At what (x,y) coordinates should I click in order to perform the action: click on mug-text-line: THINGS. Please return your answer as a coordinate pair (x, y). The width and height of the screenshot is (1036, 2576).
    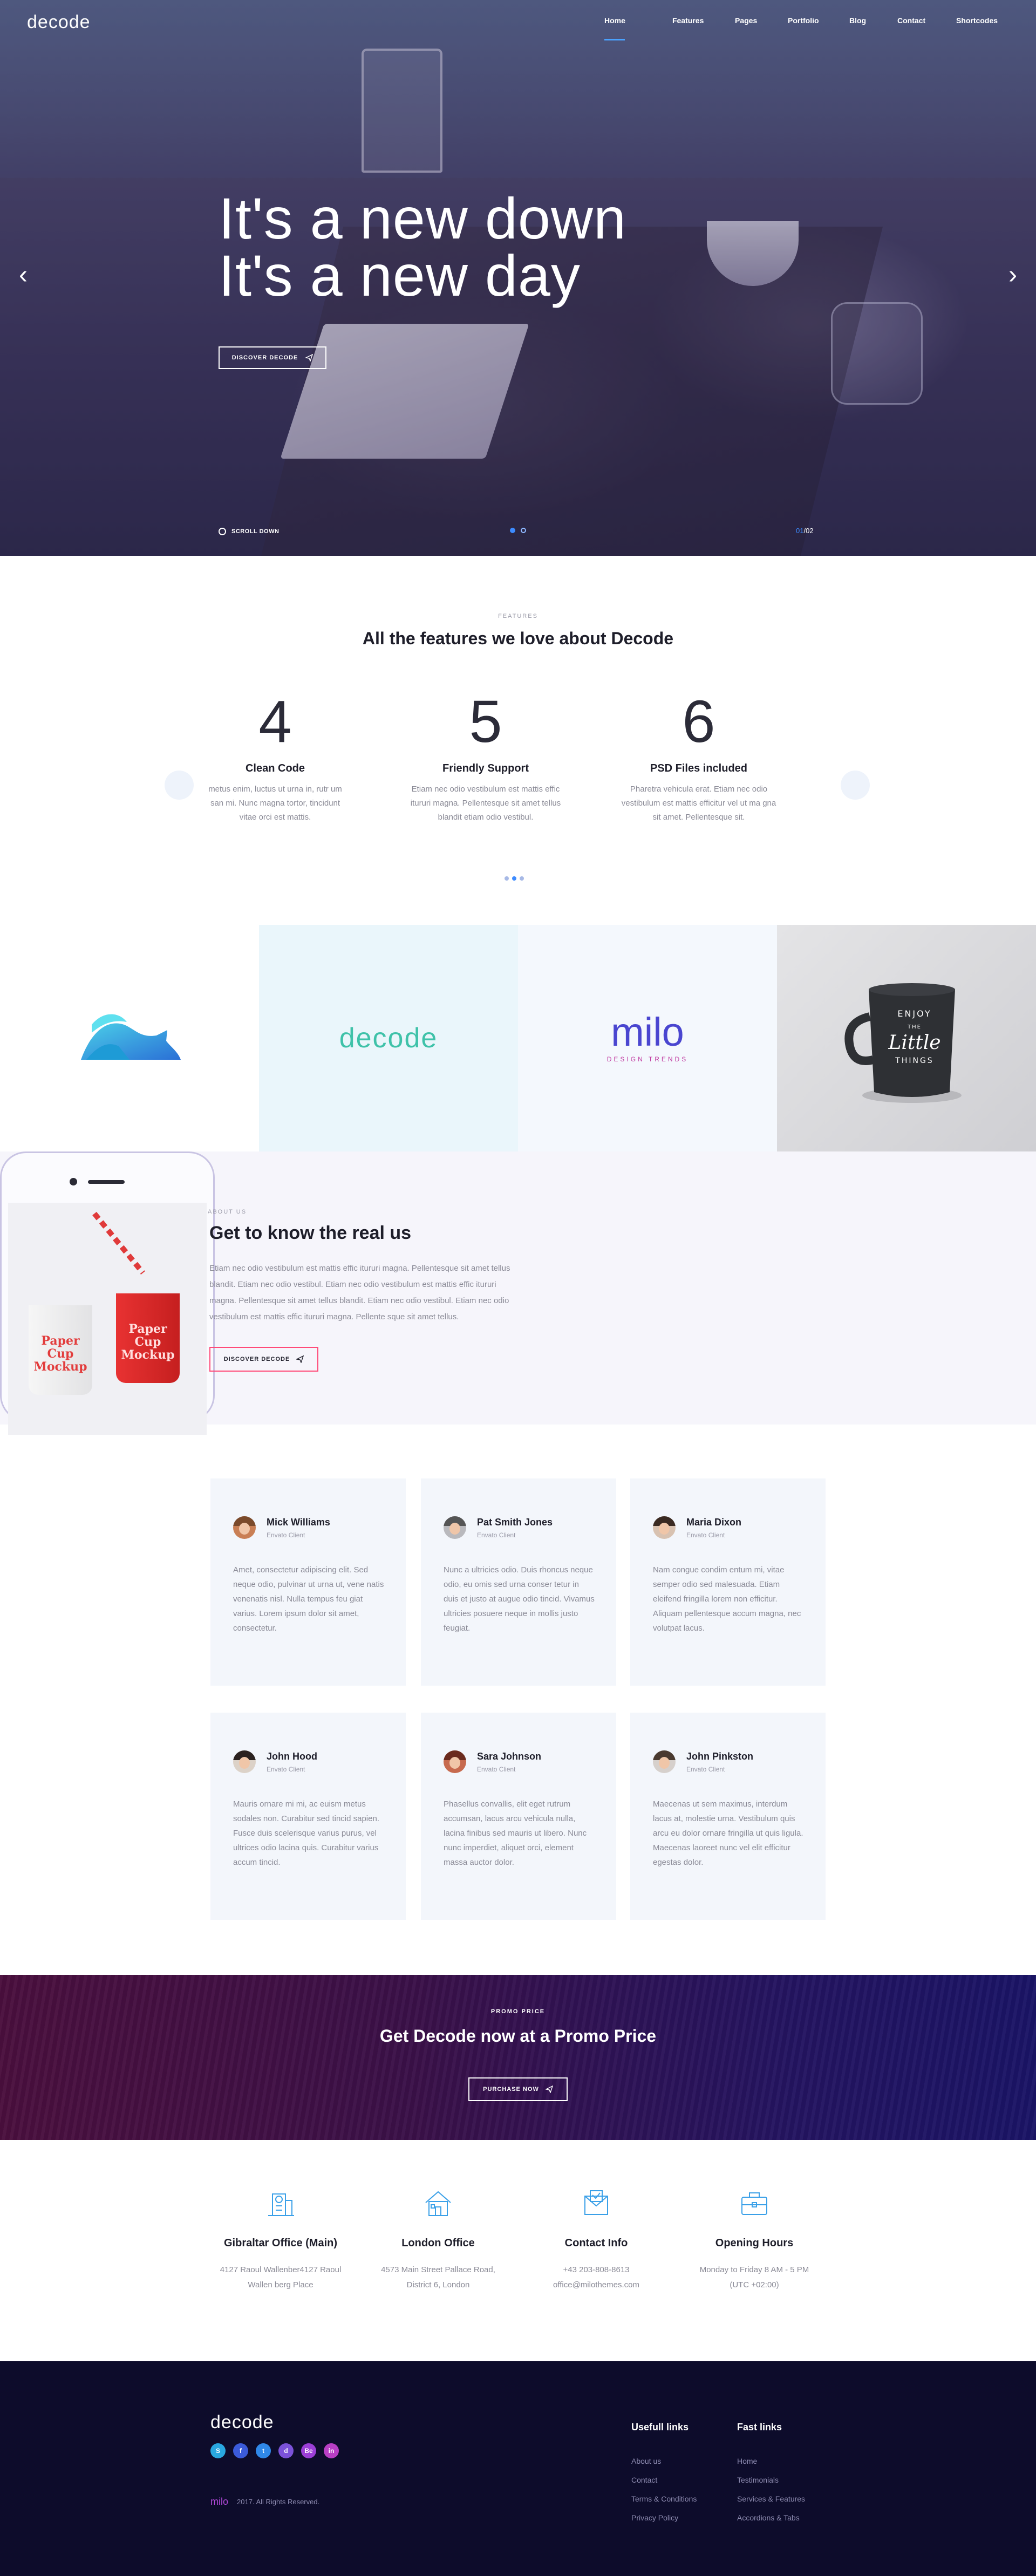
    Looking at the image, I should click on (914, 1061).